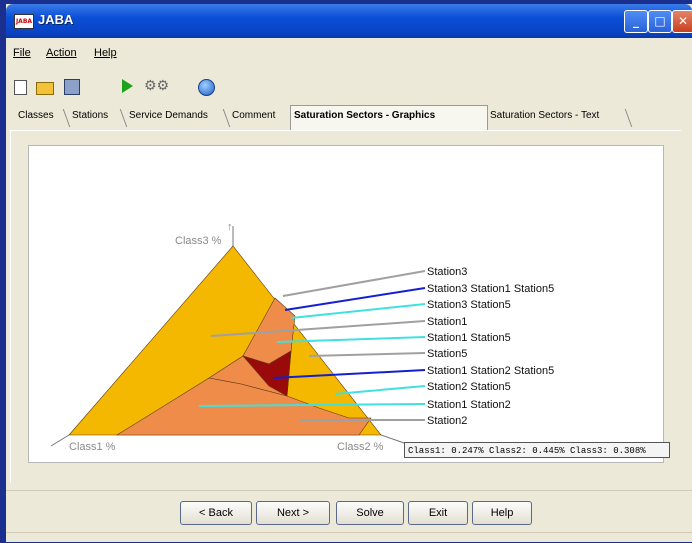  I want to click on exit-button: Exit, so click(438, 513).